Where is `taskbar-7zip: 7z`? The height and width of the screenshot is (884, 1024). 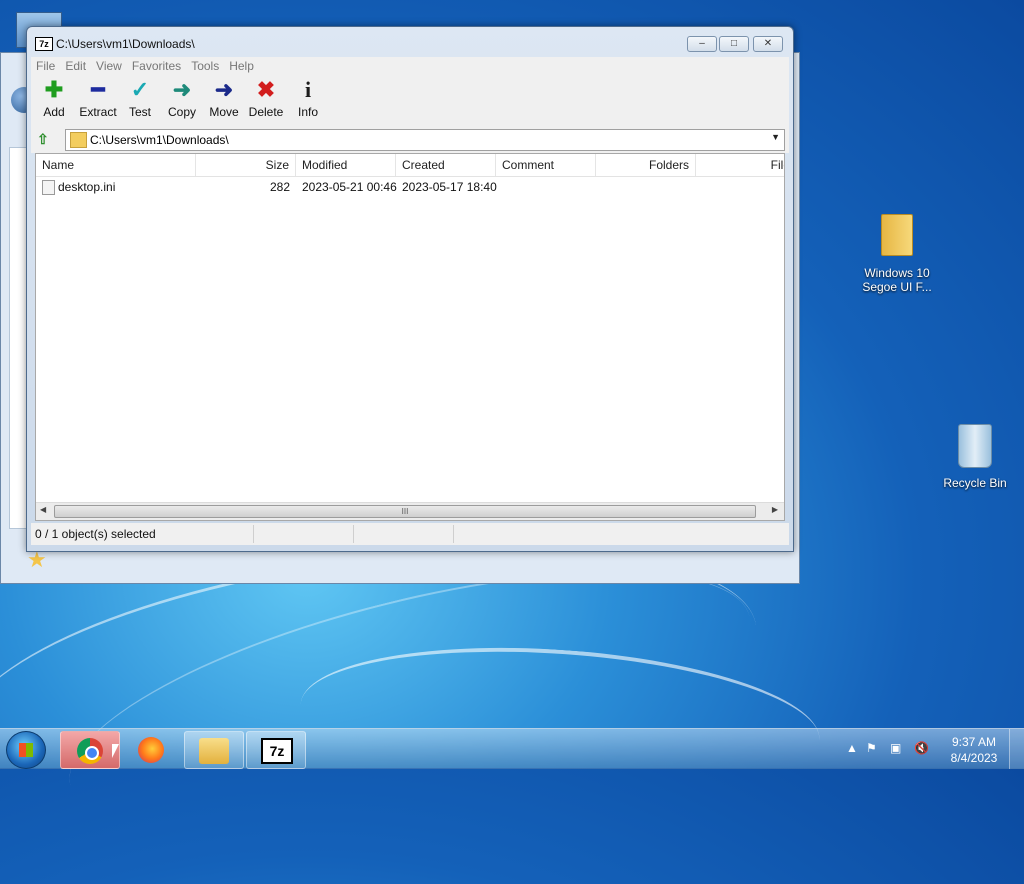
taskbar-7zip: 7z is located at coordinates (276, 750).